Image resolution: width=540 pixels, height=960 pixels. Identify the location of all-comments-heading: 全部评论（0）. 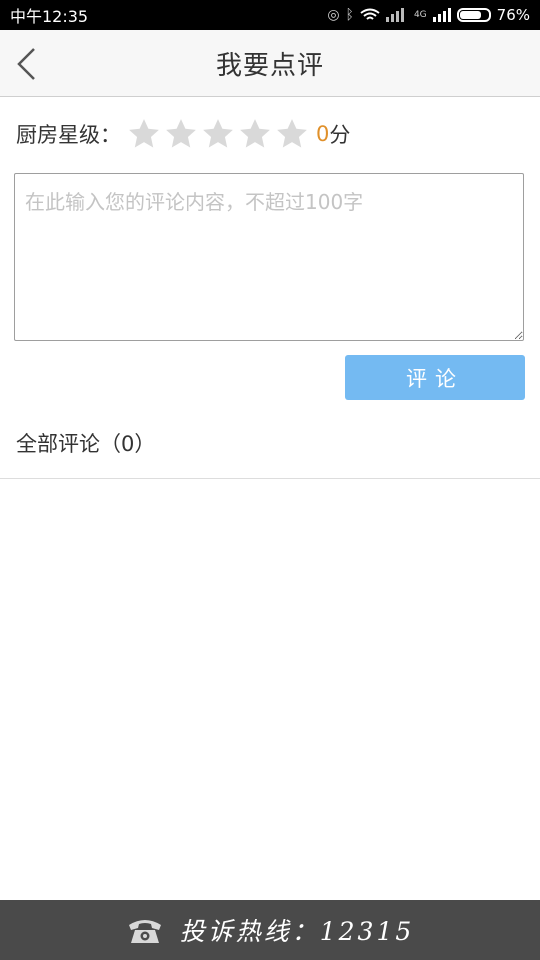
(86, 444).